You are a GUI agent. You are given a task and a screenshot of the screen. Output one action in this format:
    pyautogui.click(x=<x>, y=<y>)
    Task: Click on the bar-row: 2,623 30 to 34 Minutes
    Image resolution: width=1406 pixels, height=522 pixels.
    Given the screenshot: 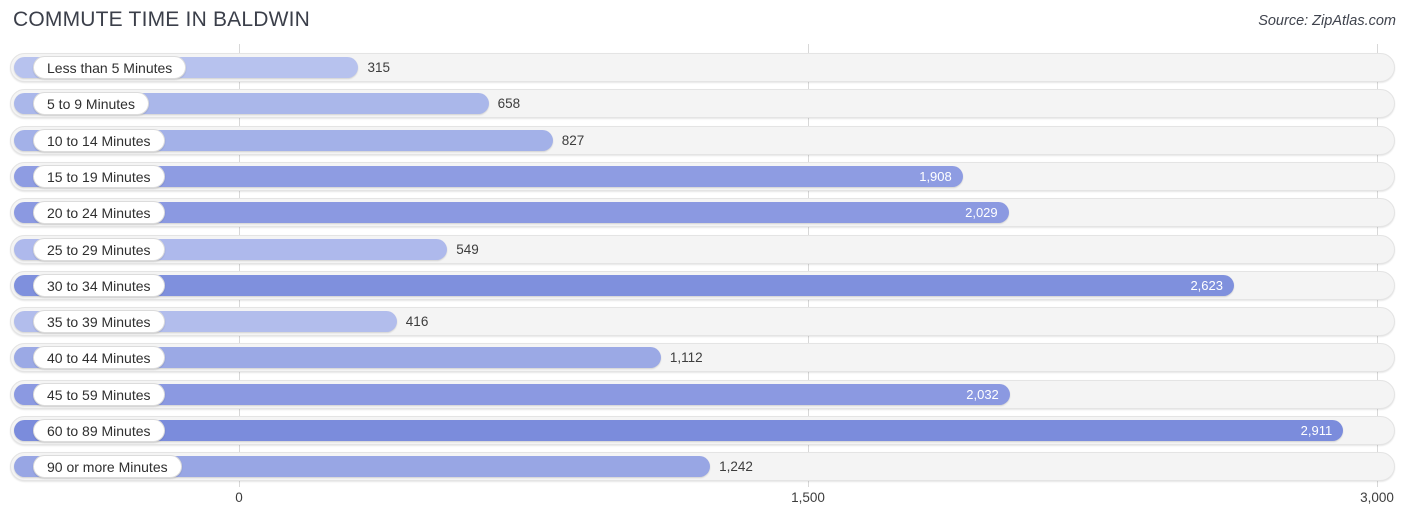 What is the action you would take?
    pyautogui.click(x=702, y=285)
    